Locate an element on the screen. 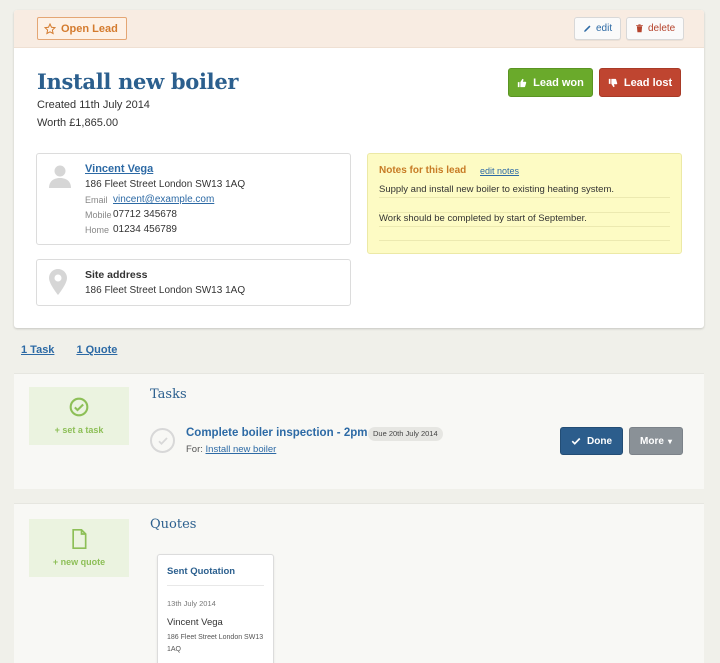 The height and width of the screenshot is (663, 720). done-button: Done is located at coordinates (591, 441).